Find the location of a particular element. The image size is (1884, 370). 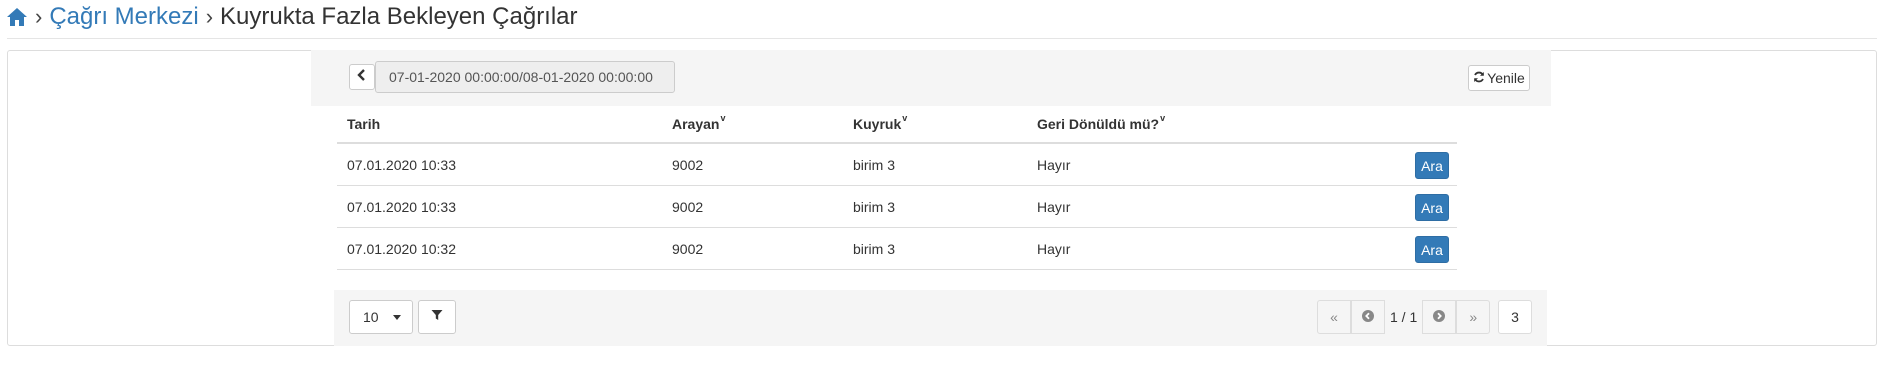

cell-tarih: 07.01.2020 10:32 is located at coordinates (401, 248).